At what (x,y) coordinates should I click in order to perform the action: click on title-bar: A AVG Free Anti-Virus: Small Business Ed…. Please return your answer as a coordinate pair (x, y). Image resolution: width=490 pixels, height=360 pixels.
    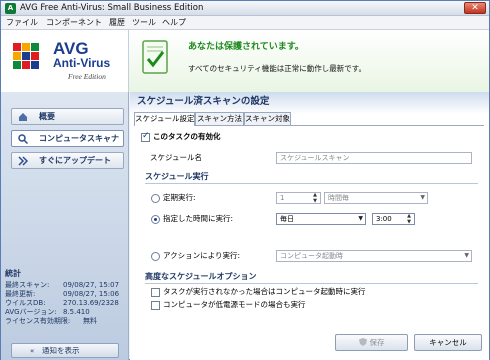
    Looking at the image, I should click on (245, 8).